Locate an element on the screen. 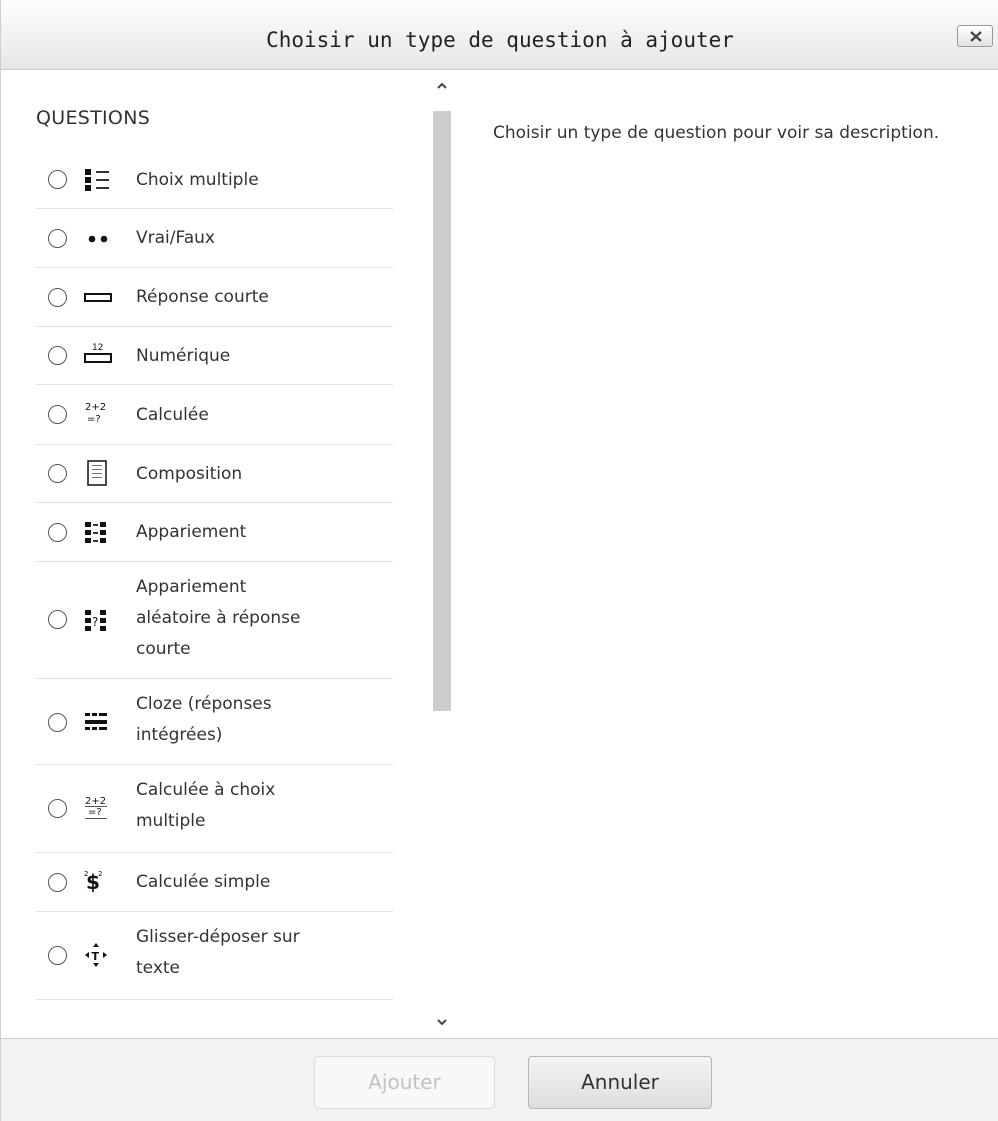 This screenshot has width=998, height=1121. scroll-up-icon is located at coordinates (442, 86).